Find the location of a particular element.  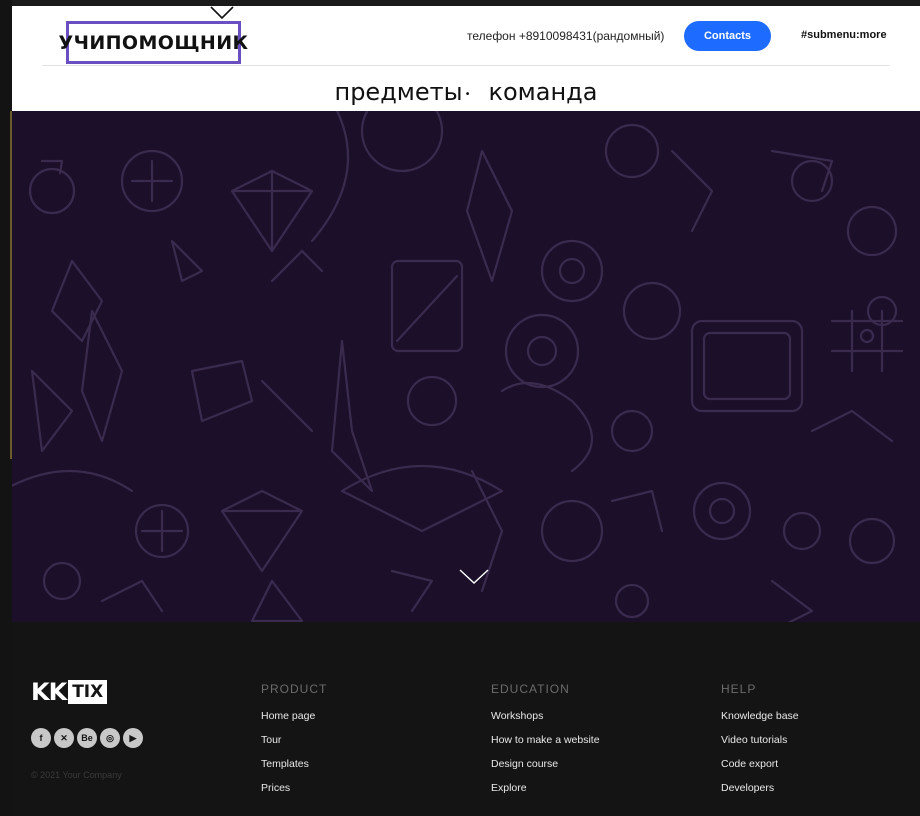

main-nav: предметы • команда is located at coordinates (466, 92).